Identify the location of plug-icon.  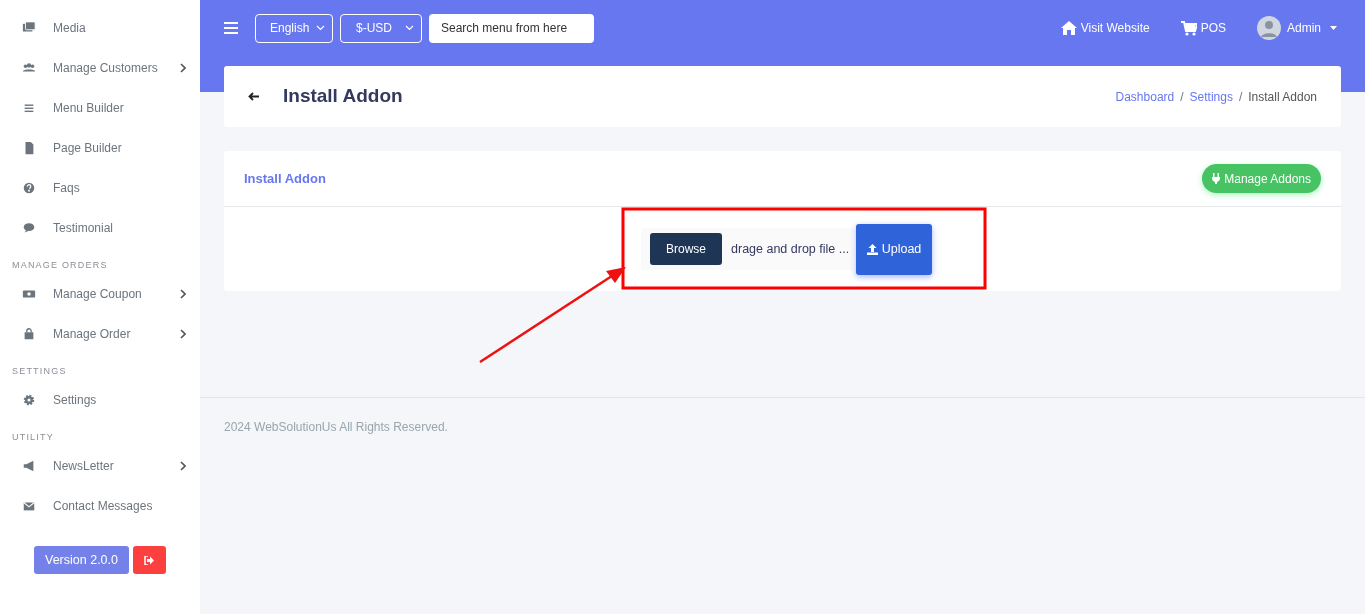
(1216, 178).